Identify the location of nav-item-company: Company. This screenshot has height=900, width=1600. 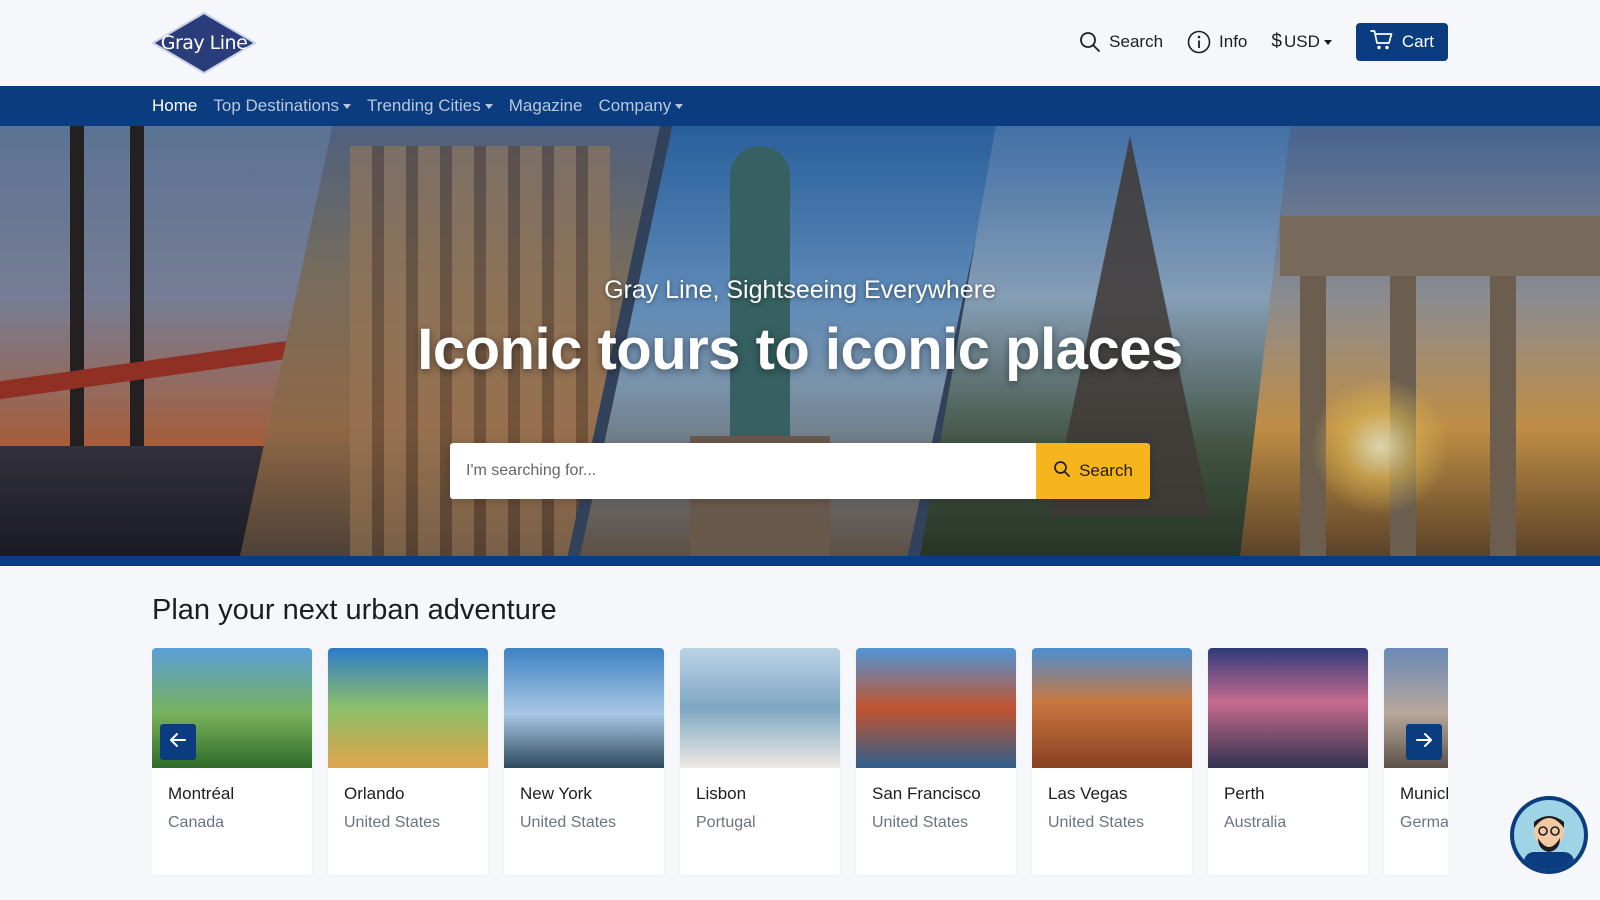
(641, 106).